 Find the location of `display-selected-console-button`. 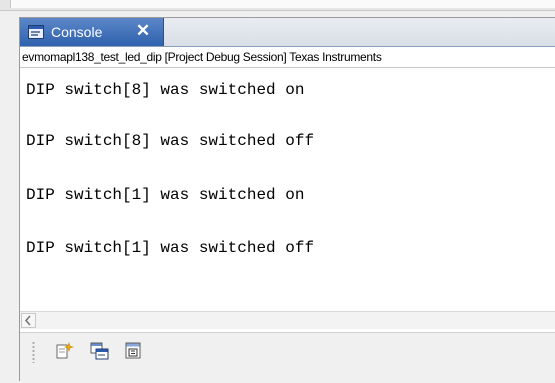

display-selected-console-button is located at coordinates (100, 351).